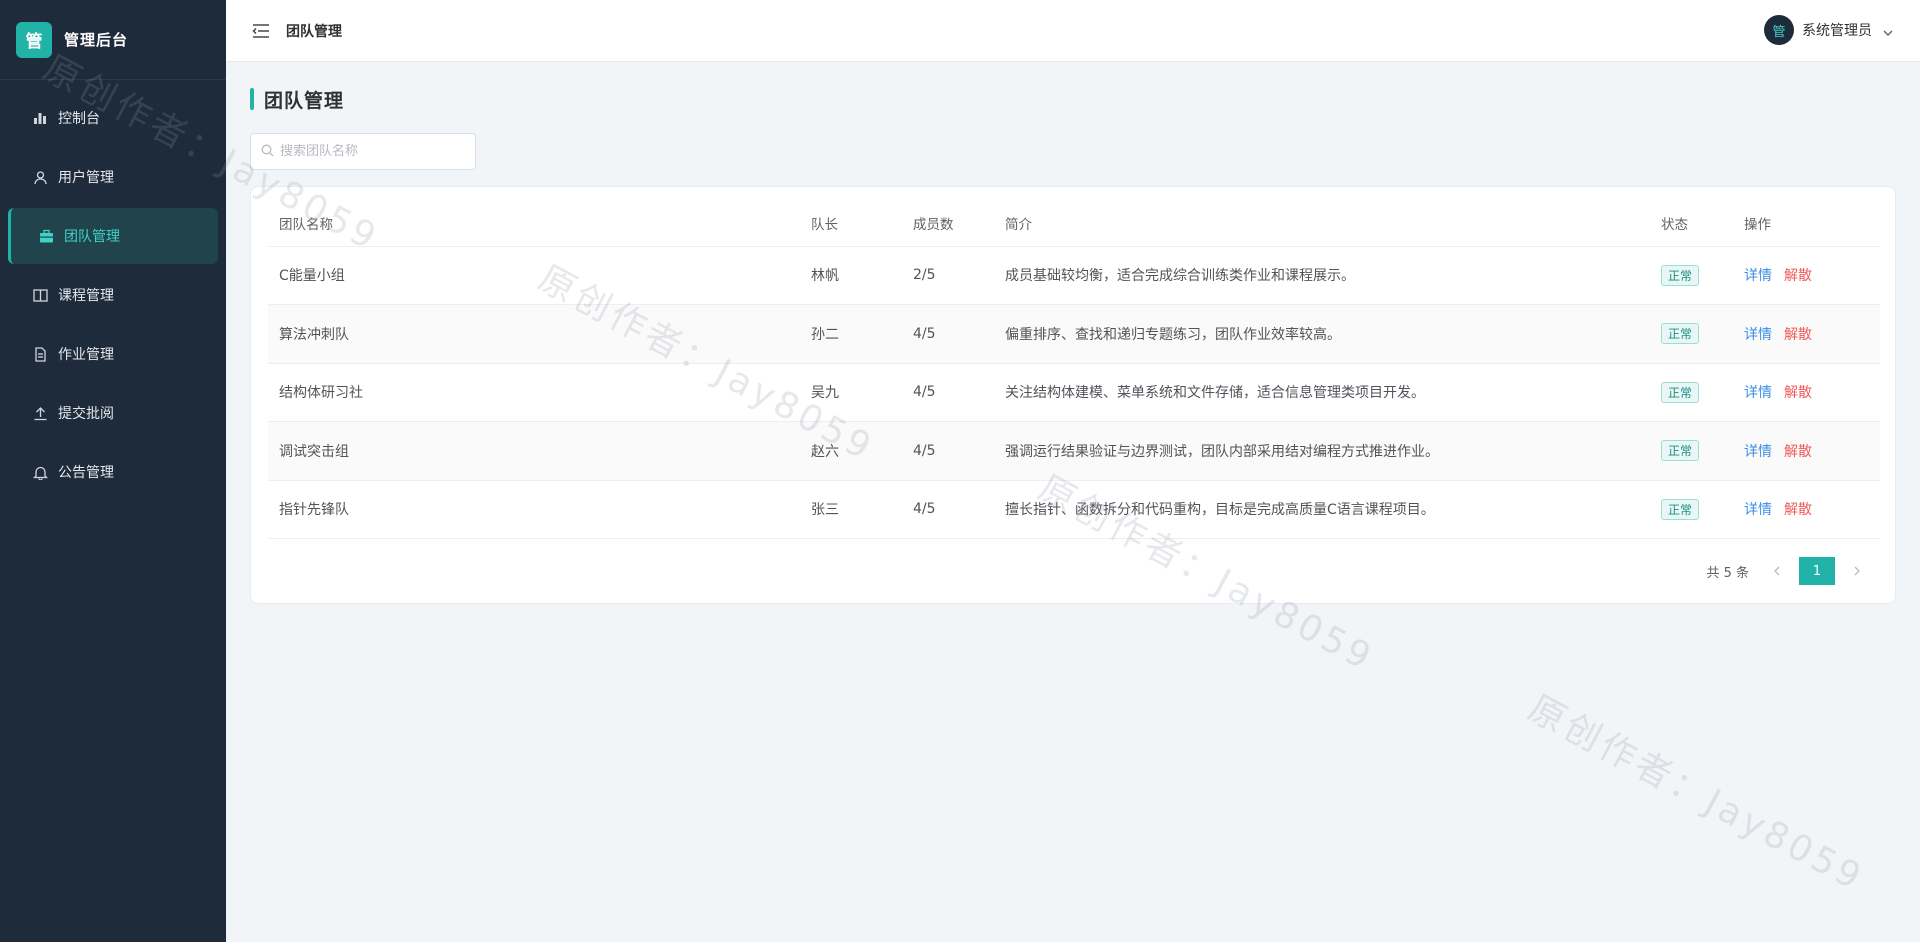 The height and width of the screenshot is (942, 1920). Describe the element at coordinates (851, 451) in the screenshot. I see `team-leader: 赵六` at that location.